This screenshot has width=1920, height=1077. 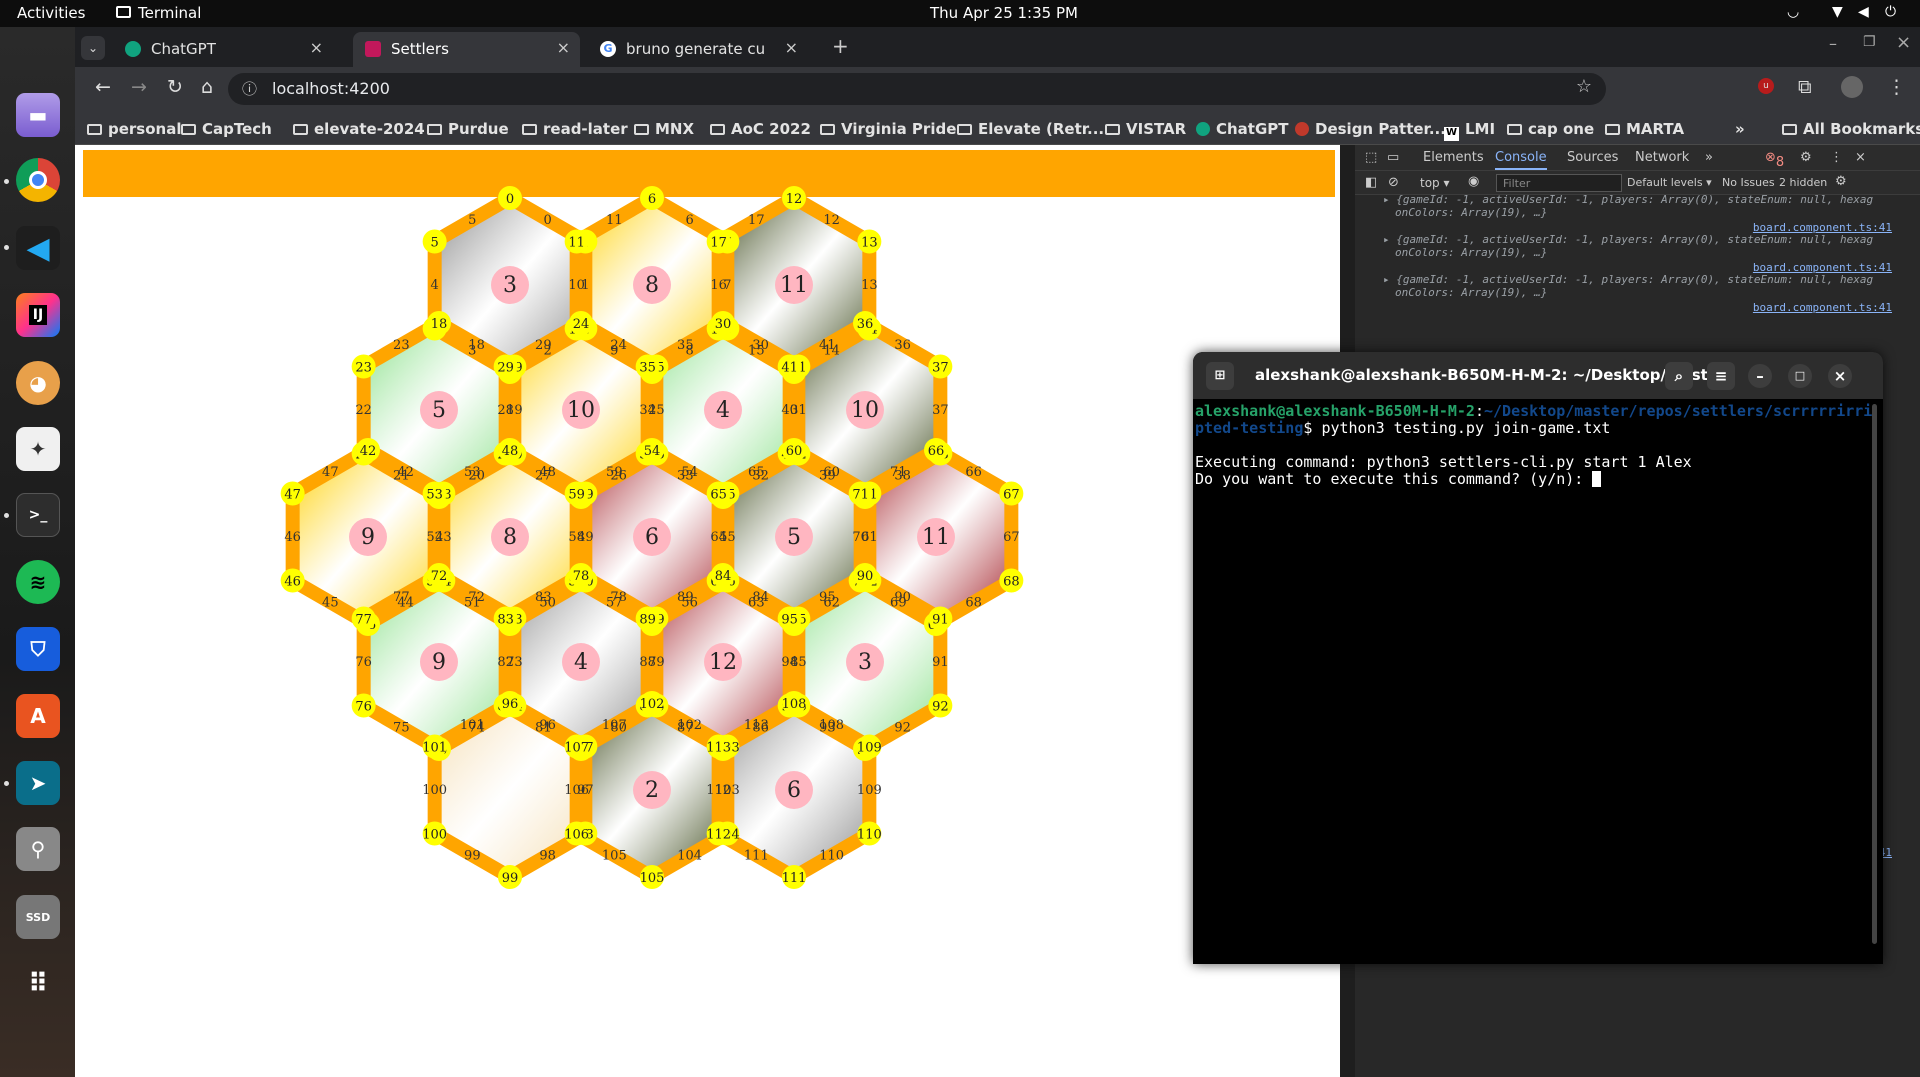 What do you see at coordinates (1435, 183) in the screenshot?
I see `context-select: top ▾` at bounding box center [1435, 183].